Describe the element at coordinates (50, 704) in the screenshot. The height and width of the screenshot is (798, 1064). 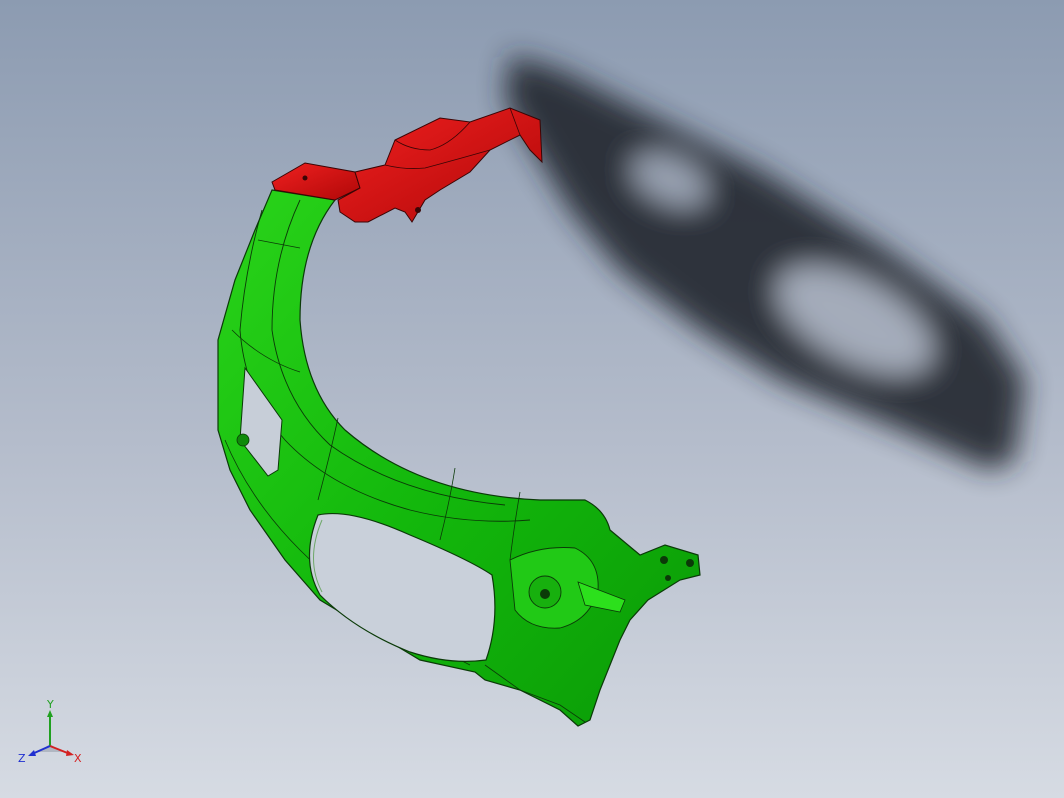
I see `y-axis-label: Y` at that location.